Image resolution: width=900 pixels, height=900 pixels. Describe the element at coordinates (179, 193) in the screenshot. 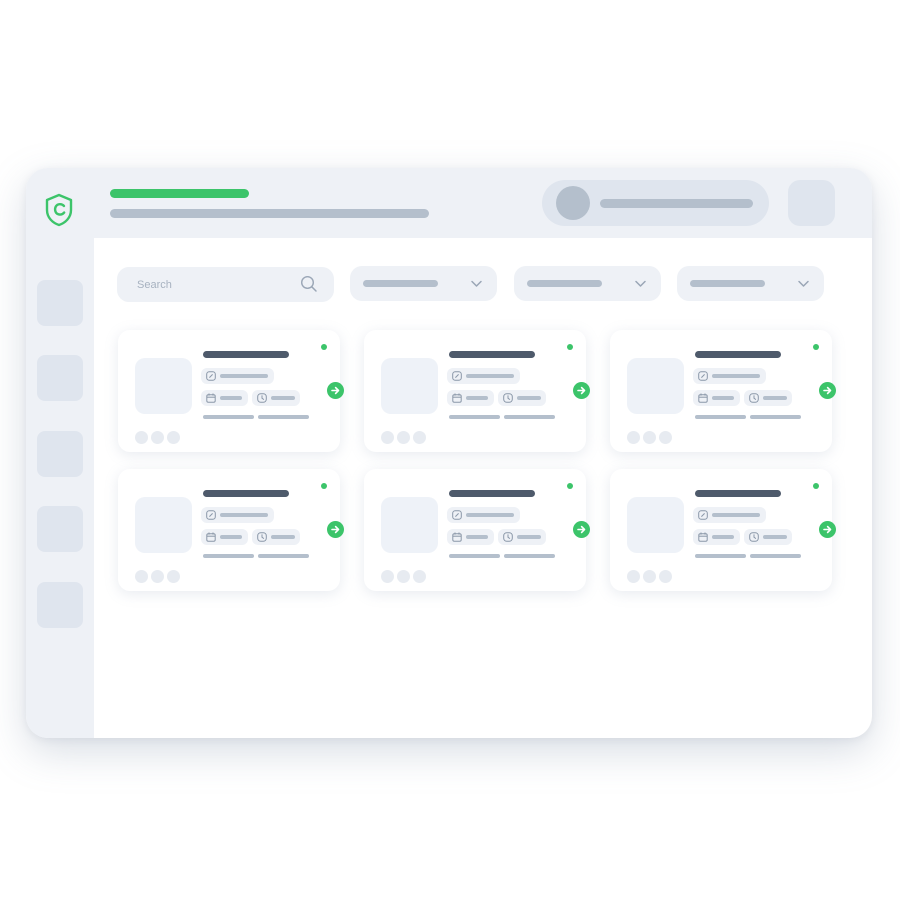

I see `page-title-placeholder` at that location.